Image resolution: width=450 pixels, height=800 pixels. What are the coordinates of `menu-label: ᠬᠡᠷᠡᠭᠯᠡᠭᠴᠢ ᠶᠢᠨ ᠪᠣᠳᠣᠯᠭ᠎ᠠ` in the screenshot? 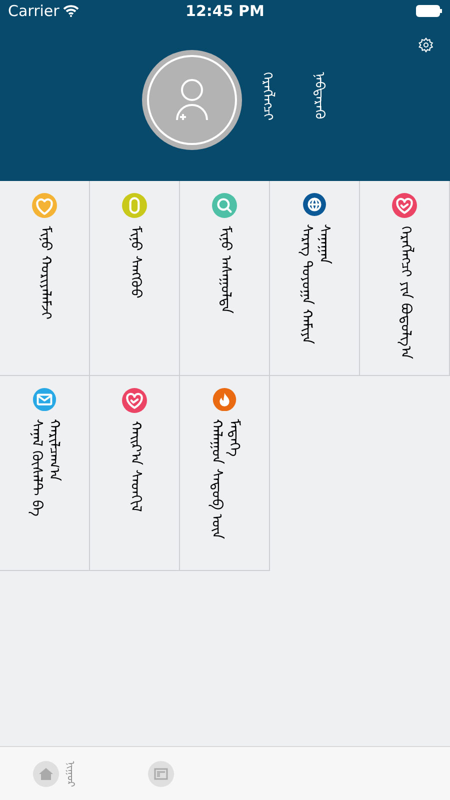 It's located at (405, 292).